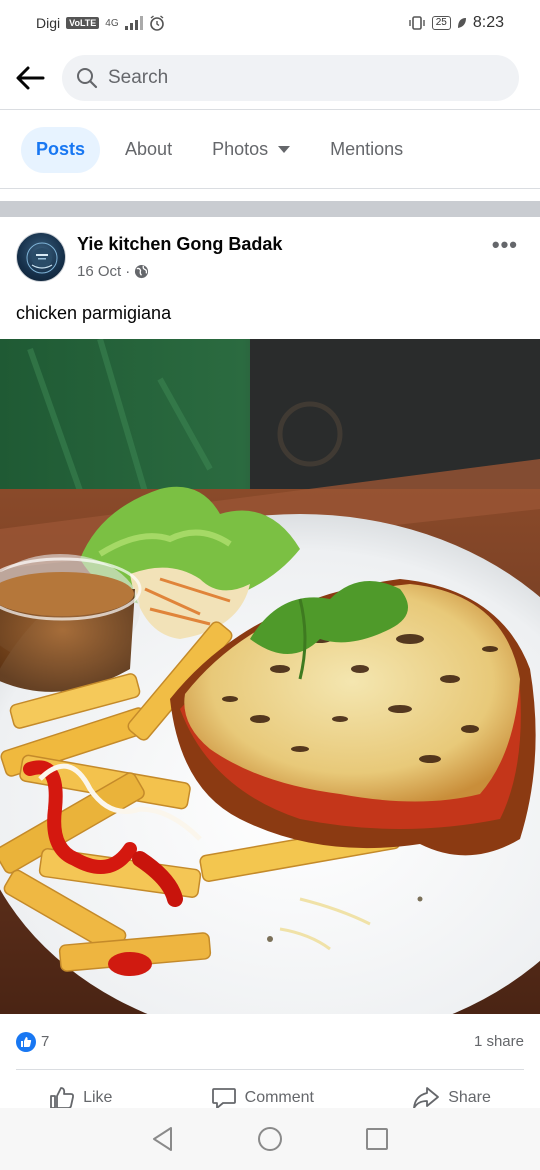 The image size is (540, 1170). What do you see at coordinates (223, 1098) in the screenshot?
I see `comment-icon` at bounding box center [223, 1098].